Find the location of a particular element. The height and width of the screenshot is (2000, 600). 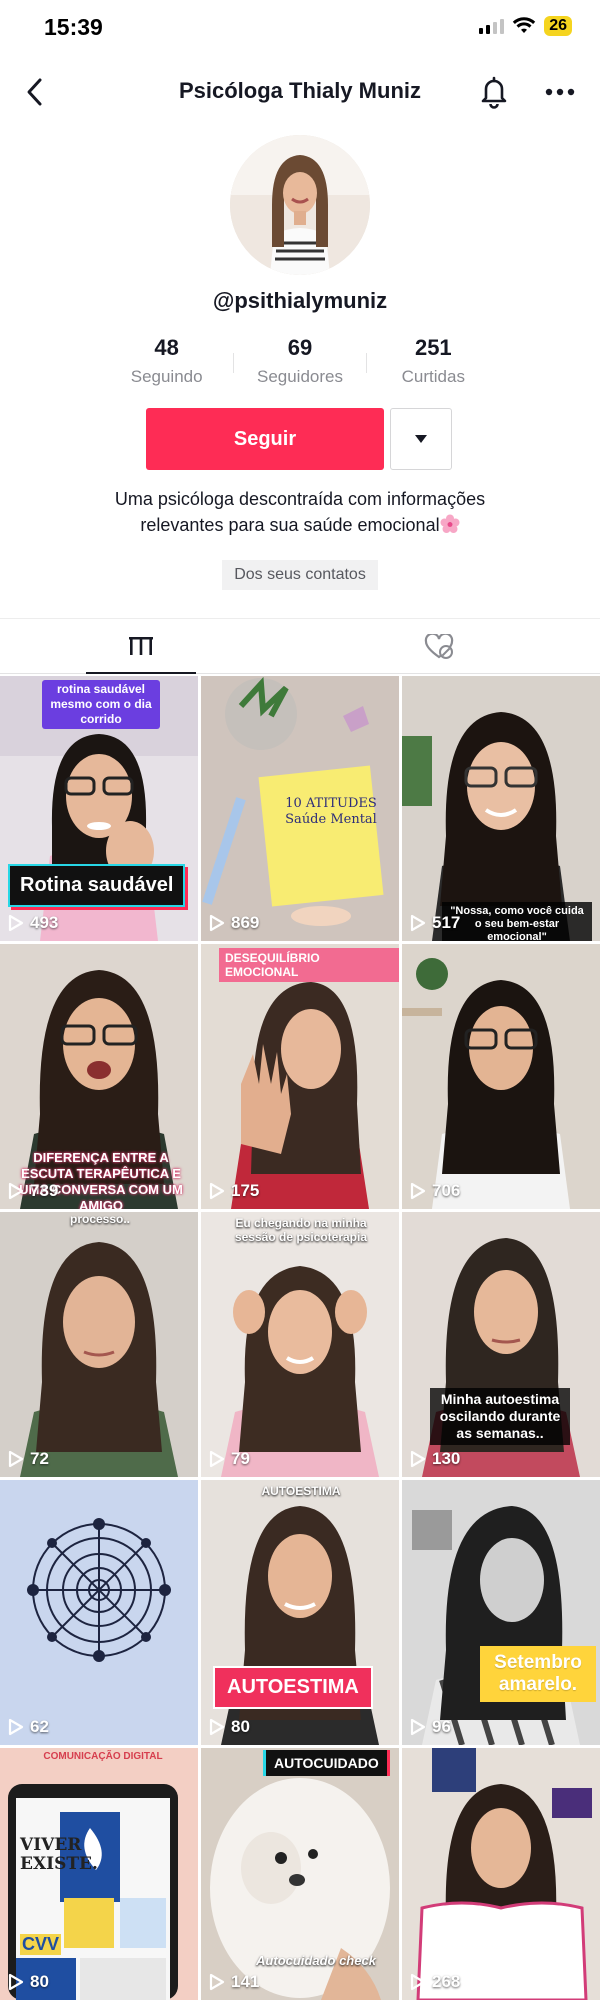

view-count-value: 141 is located at coordinates (245, 1981).